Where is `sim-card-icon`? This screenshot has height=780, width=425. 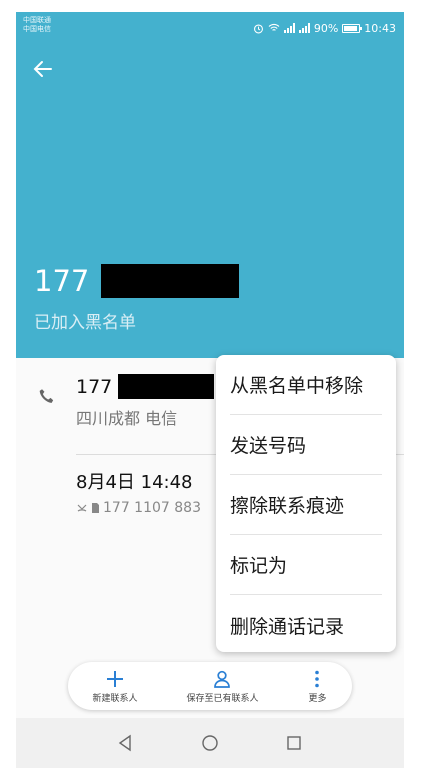 sim-card-icon is located at coordinates (95, 508).